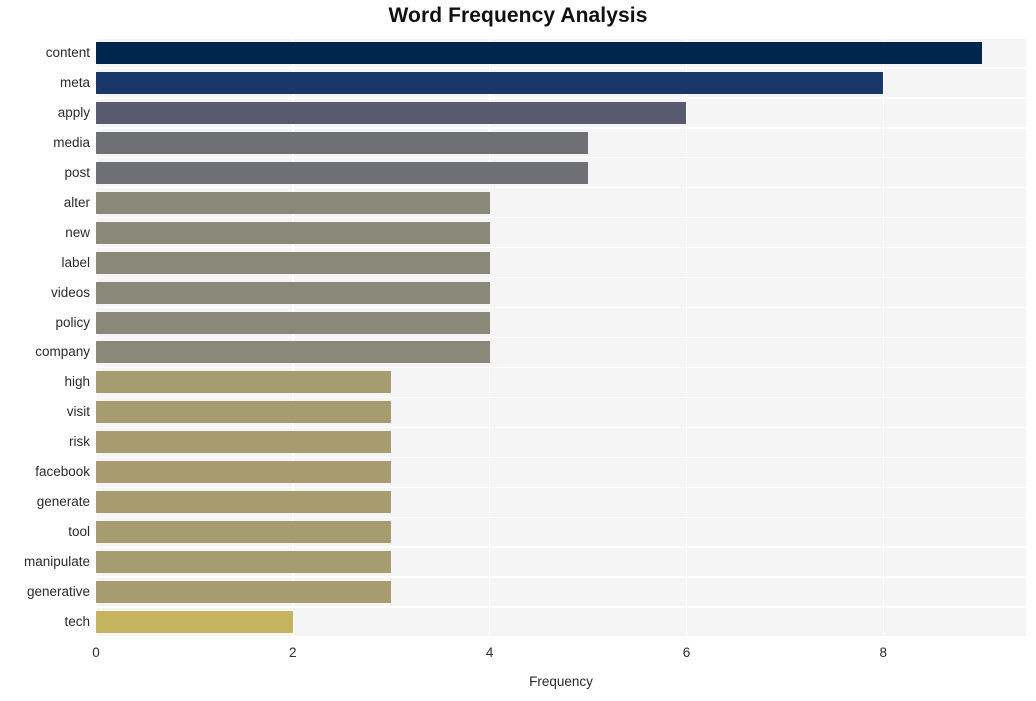 The image size is (1036, 701). I want to click on y-tick-label-apply: apply, so click(73, 112).